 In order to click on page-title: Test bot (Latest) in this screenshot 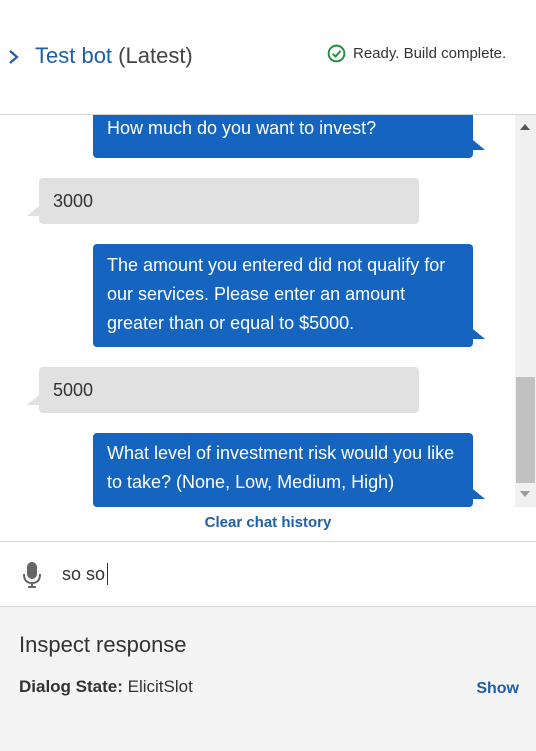, I will do `click(114, 56)`.